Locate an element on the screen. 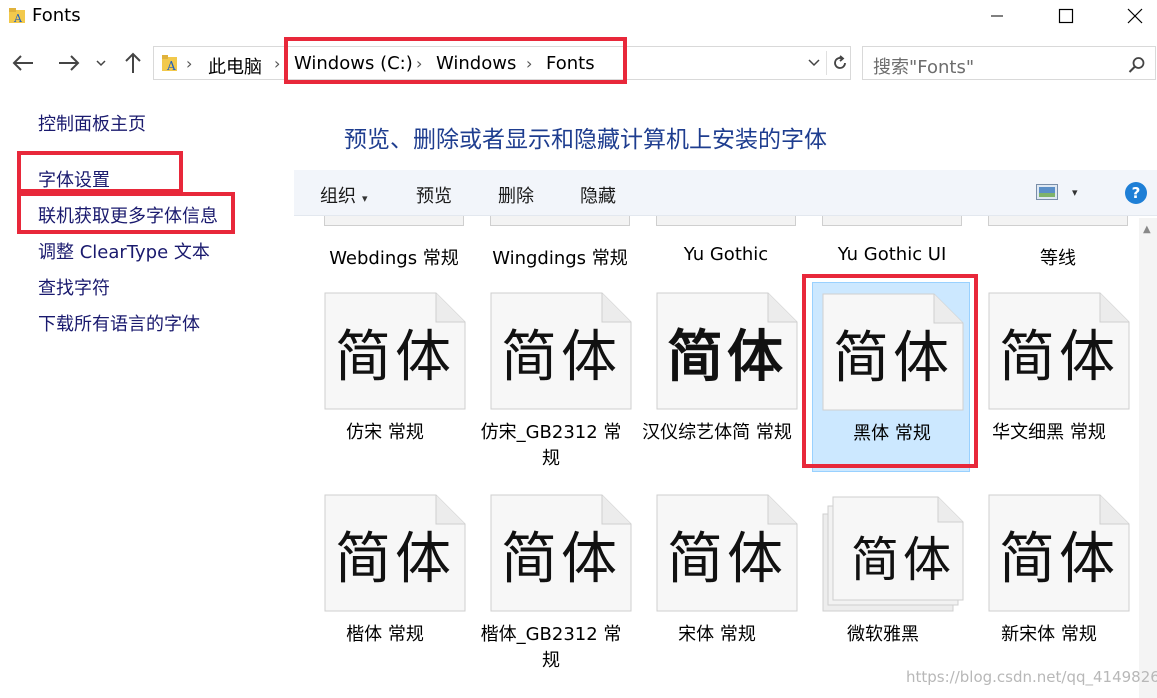 This screenshot has height=698, width=1157. sidebar-item-find-character: 查找字符 is located at coordinates (74, 287).